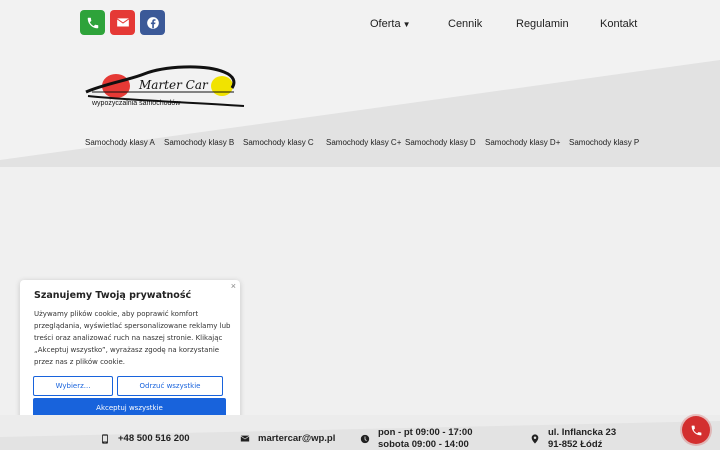 The image size is (720, 450). Describe the element at coordinates (113, 295) in the screenshot. I see `cookie-title: Szanujemy Twoją prywatność` at that location.